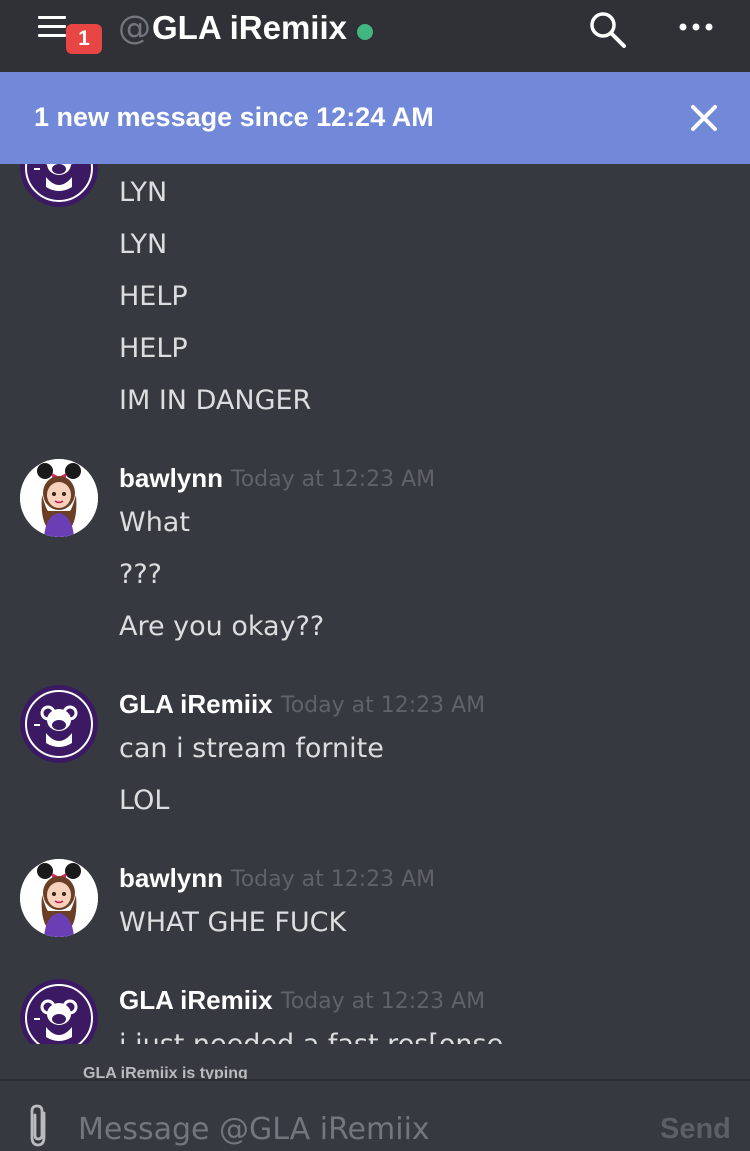 This screenshot has width=750, height=1151. Describe the element at coordinates (154, 522) in the screenshot. I see `message-line: What` at that location.